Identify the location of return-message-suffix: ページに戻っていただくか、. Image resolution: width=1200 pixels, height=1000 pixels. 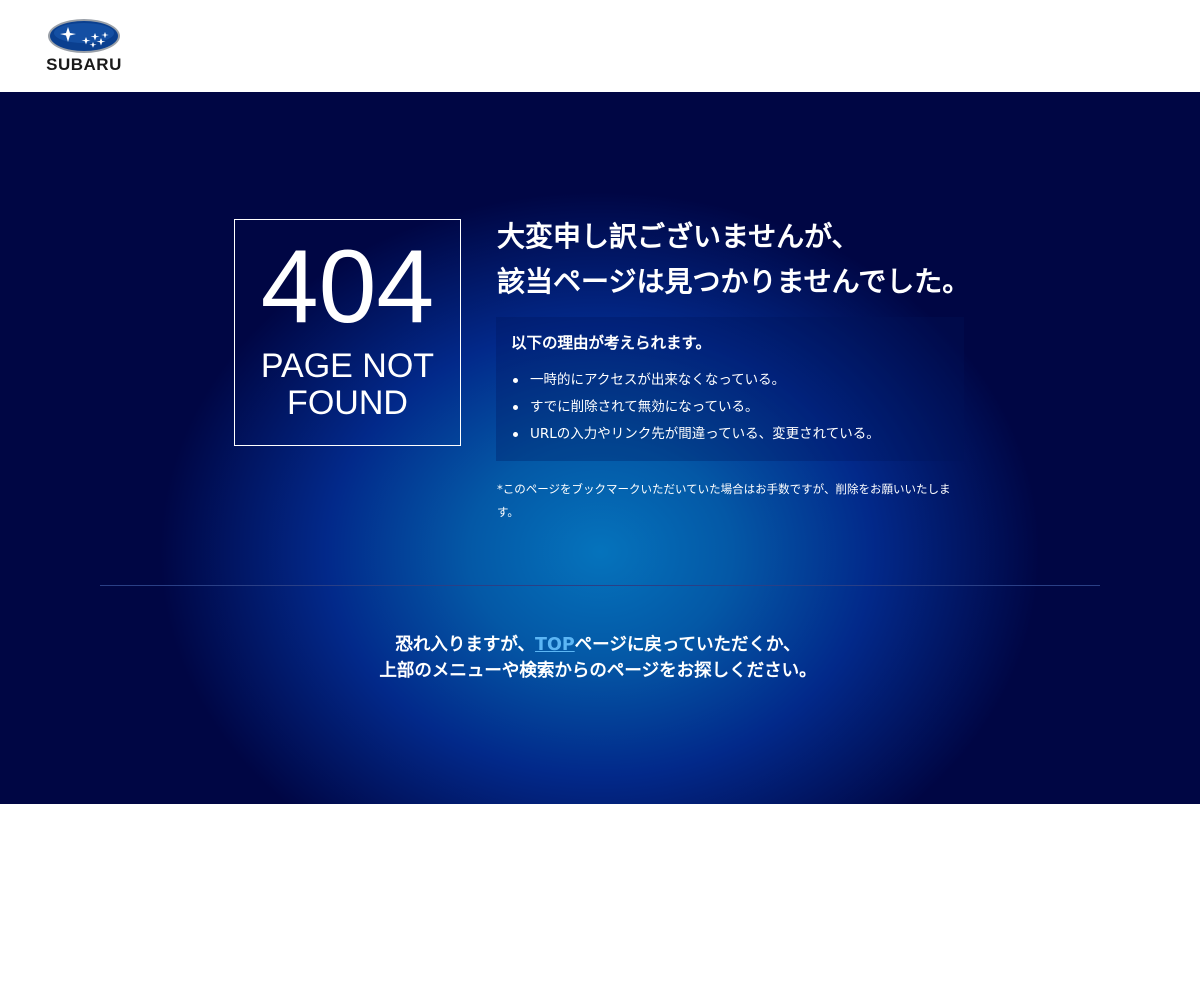
(687, 645).